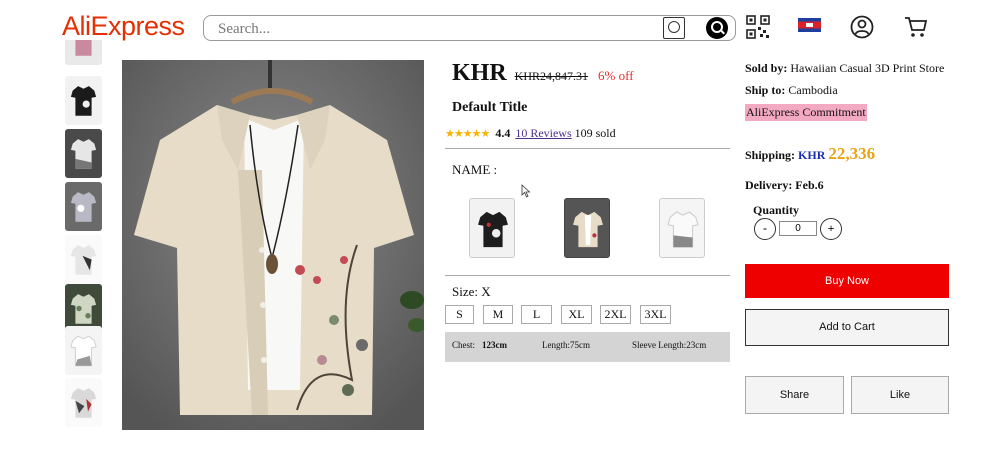 This screenshot has width=1000, height=470. I want to click on quantity-input, so click(798, 228).